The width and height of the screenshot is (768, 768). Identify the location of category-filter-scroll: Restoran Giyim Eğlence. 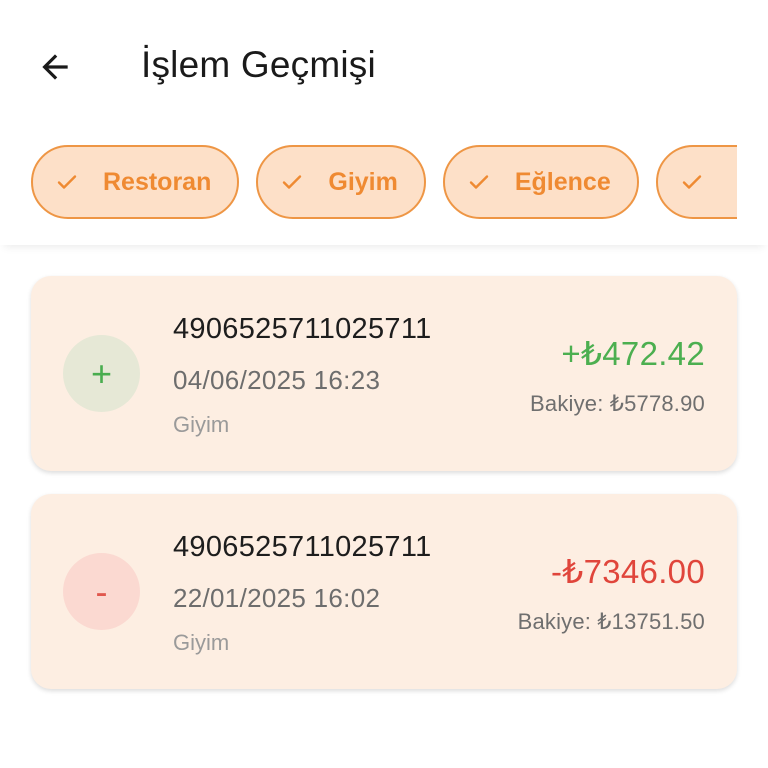
(384, 182).